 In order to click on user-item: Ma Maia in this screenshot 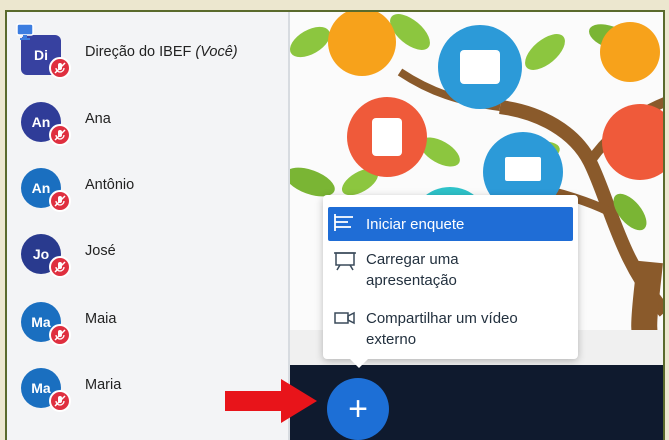, I will do `click(153, 324)`.